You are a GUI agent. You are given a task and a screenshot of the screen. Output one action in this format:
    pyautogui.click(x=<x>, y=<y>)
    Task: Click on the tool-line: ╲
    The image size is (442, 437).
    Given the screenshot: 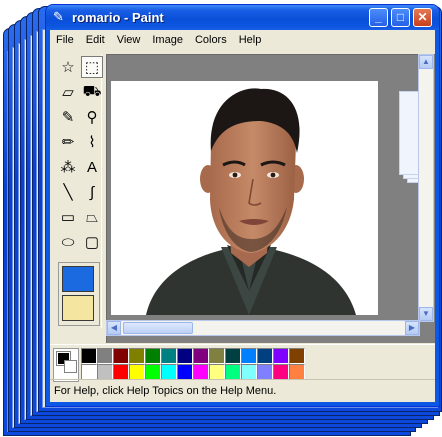 What is the action you would take?
    pyautogui.click(x=68, y=192)
    